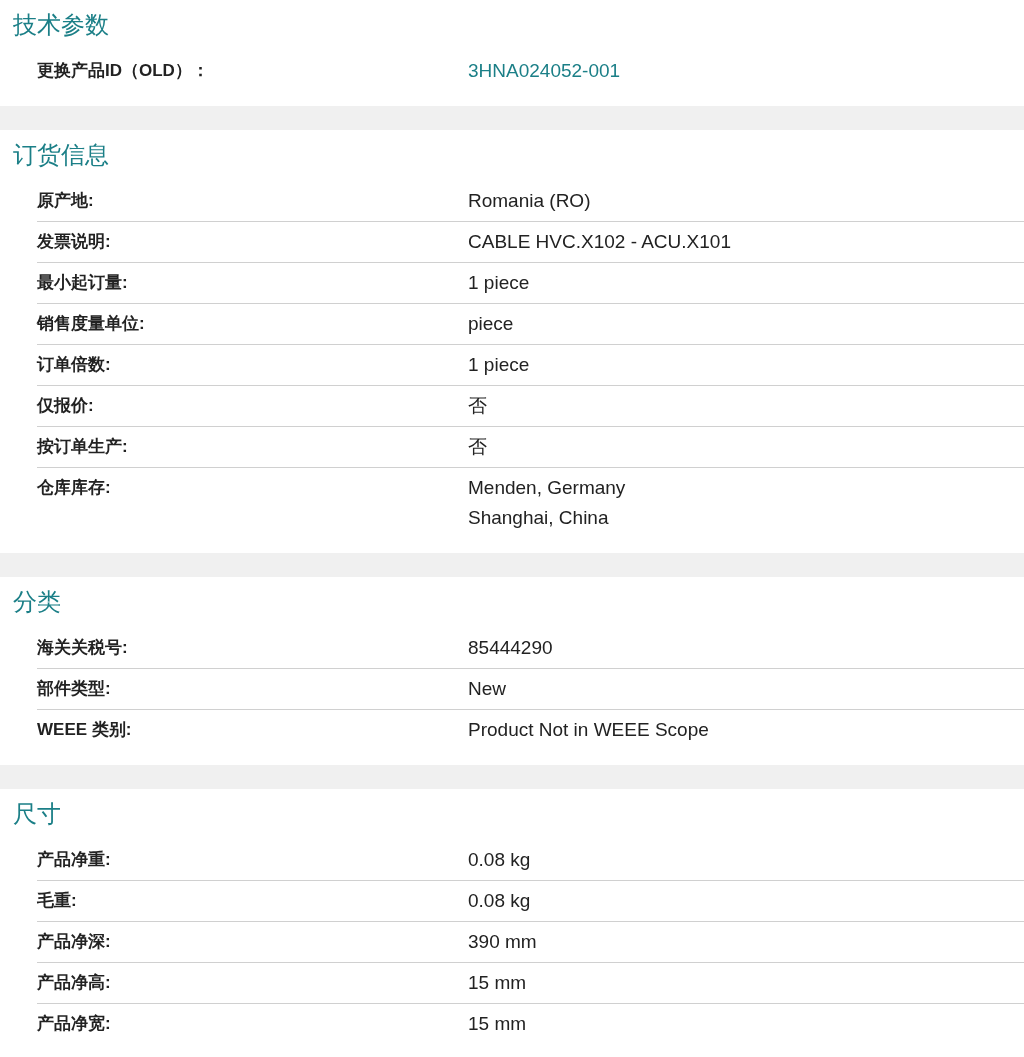 This screenshot has height=1057, width=1024. What do you see at coordinates (74, 488) in the screenshot?
I see `field-label: 仓库库存:` at bounding box center [74, 488].